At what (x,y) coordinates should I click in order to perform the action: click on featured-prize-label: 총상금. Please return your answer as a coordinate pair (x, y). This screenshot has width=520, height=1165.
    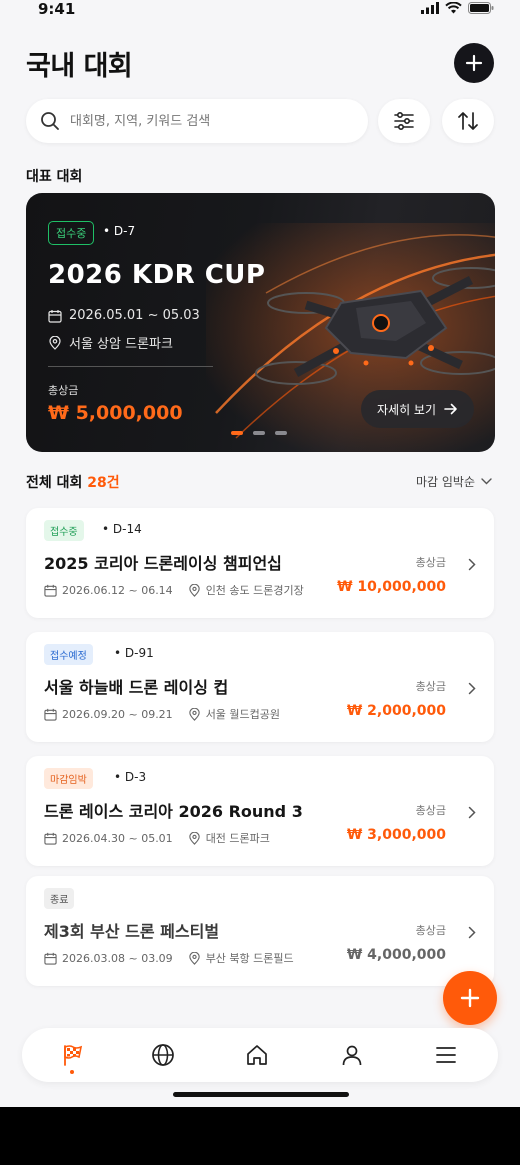
    Looking at the image, I should click on (63, 390).